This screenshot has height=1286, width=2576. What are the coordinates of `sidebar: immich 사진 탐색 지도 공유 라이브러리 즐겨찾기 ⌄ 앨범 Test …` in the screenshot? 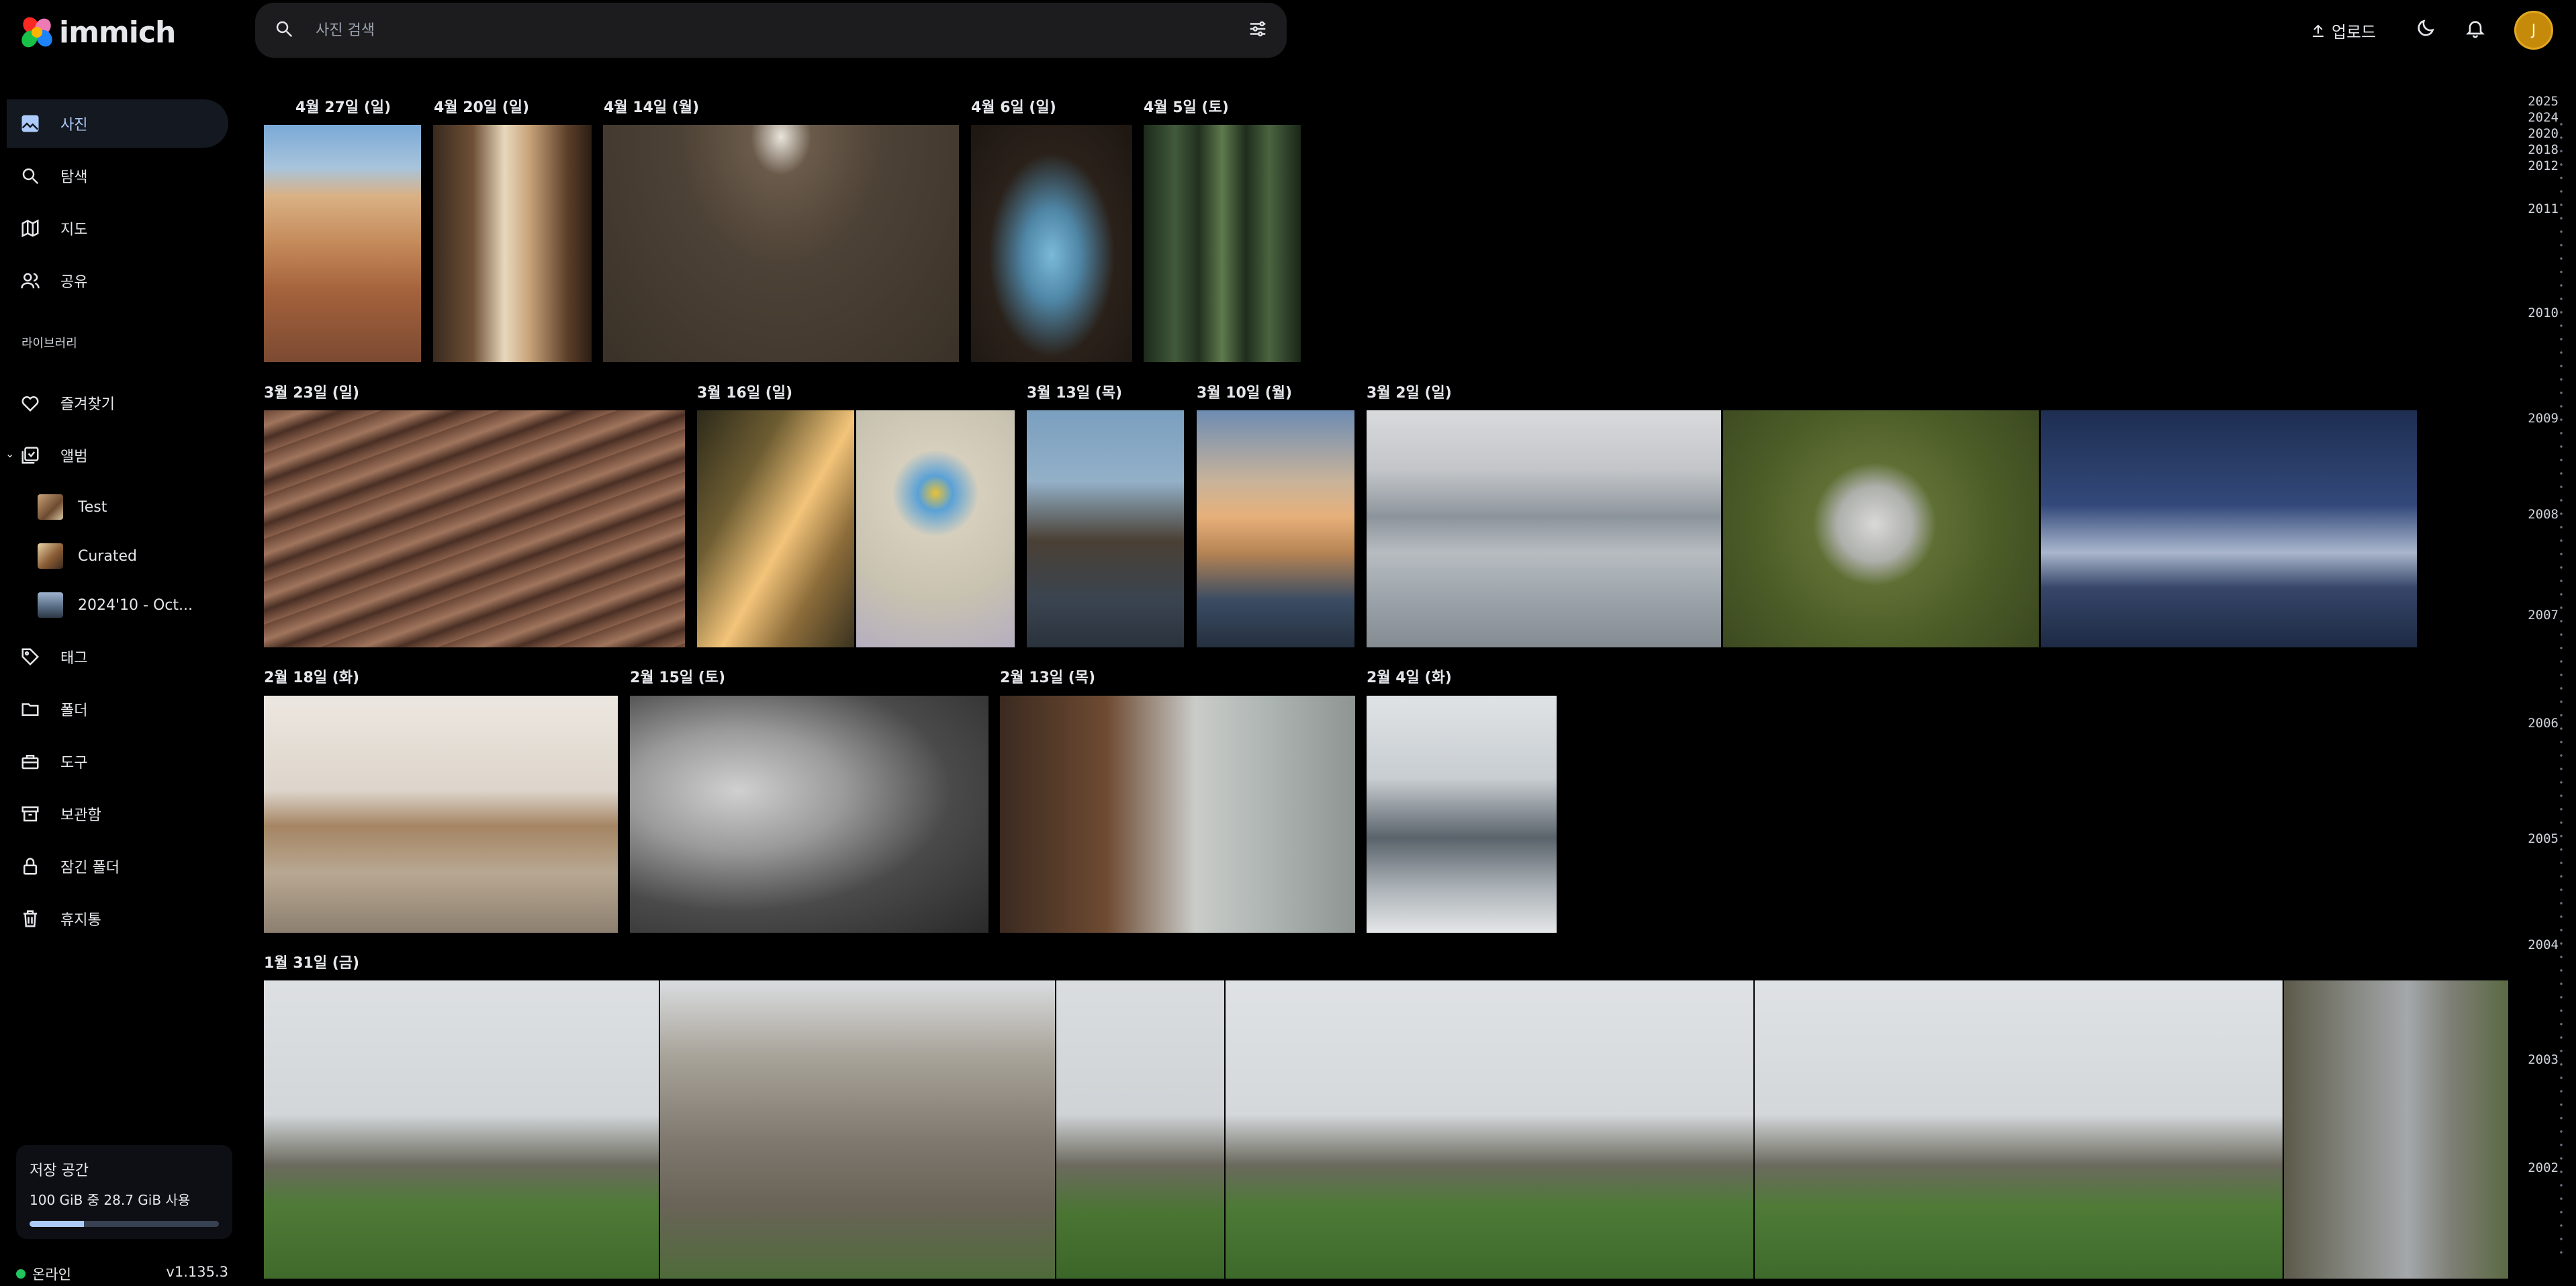 It's located at (124, 643).